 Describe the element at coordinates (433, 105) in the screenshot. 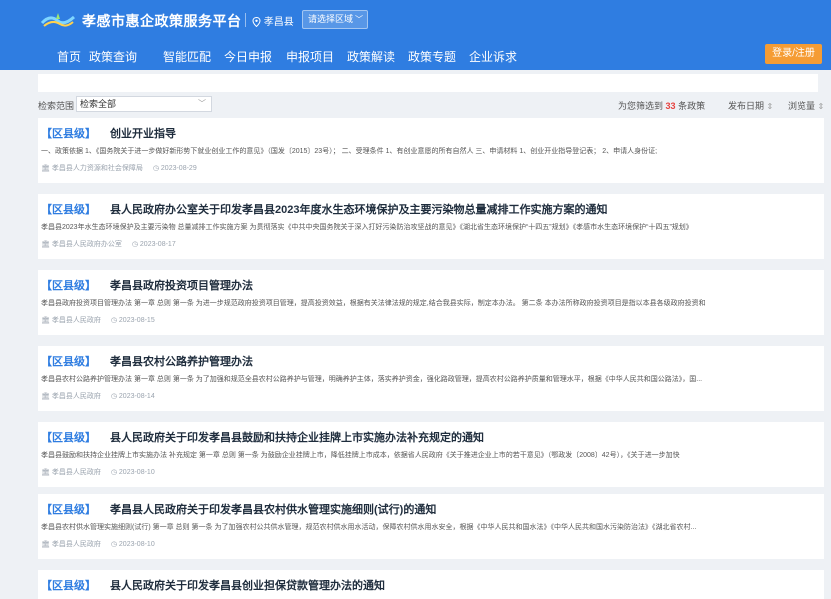

I see `filter-bar: 检索范围 检索全部 ﹀ 为您筛选到 33 条政策 发布日期 ⇕ 浏览量 ⇕` at that location.